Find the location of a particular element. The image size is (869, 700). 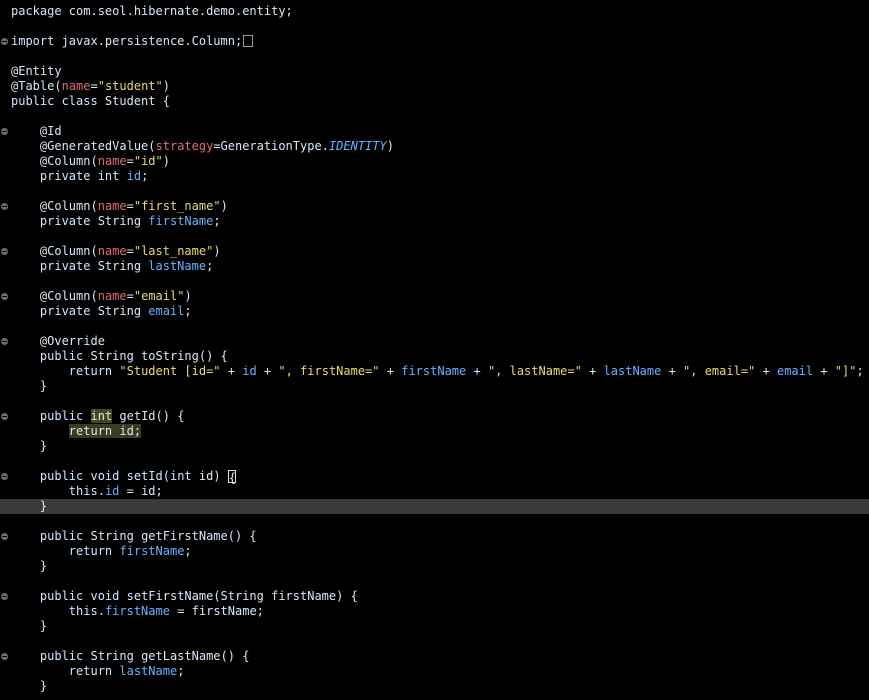

token-text: ; is located at coordinates (188, 551).